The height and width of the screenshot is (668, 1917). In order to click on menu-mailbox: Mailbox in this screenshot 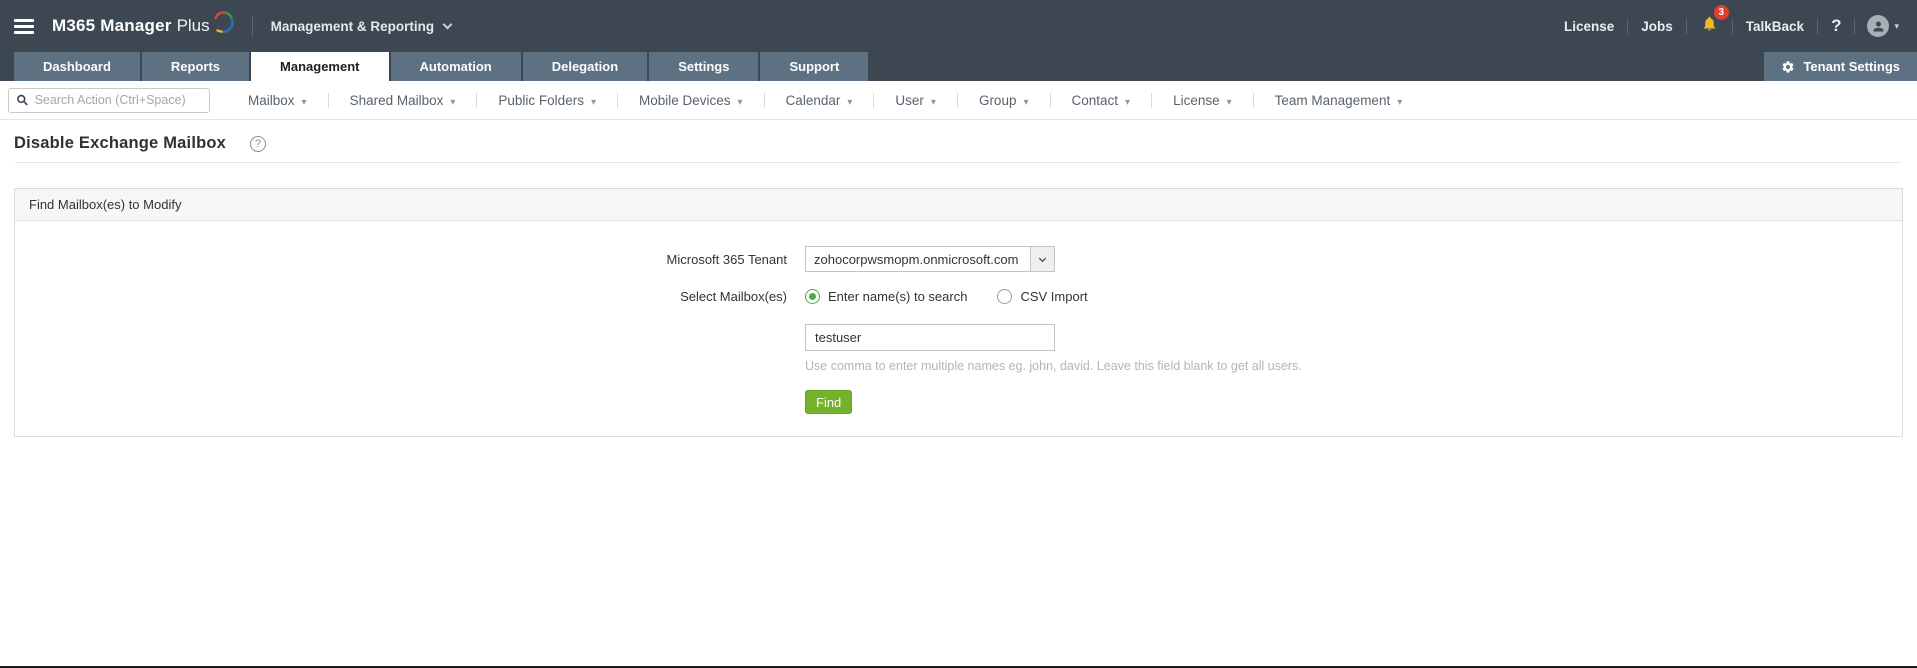, I will do `click(277, 100)`.